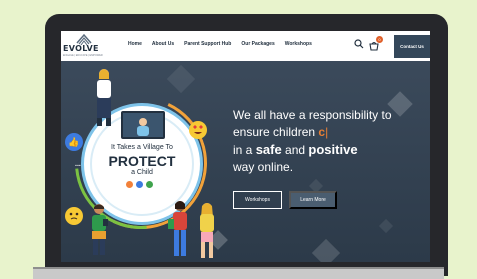 The image size is (477, 279). I want to click on laptop-base, so click(238, 273).